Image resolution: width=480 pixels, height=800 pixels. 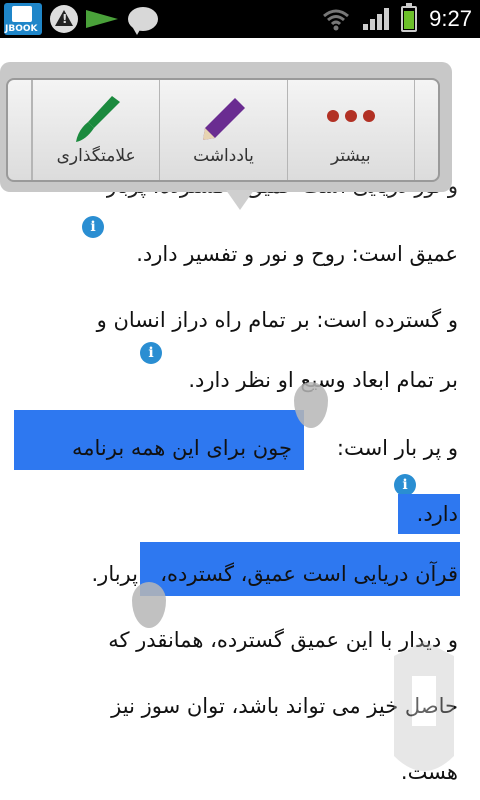 I want to click on app-notification-icon: JBOOK, so click(x=23, y=19).